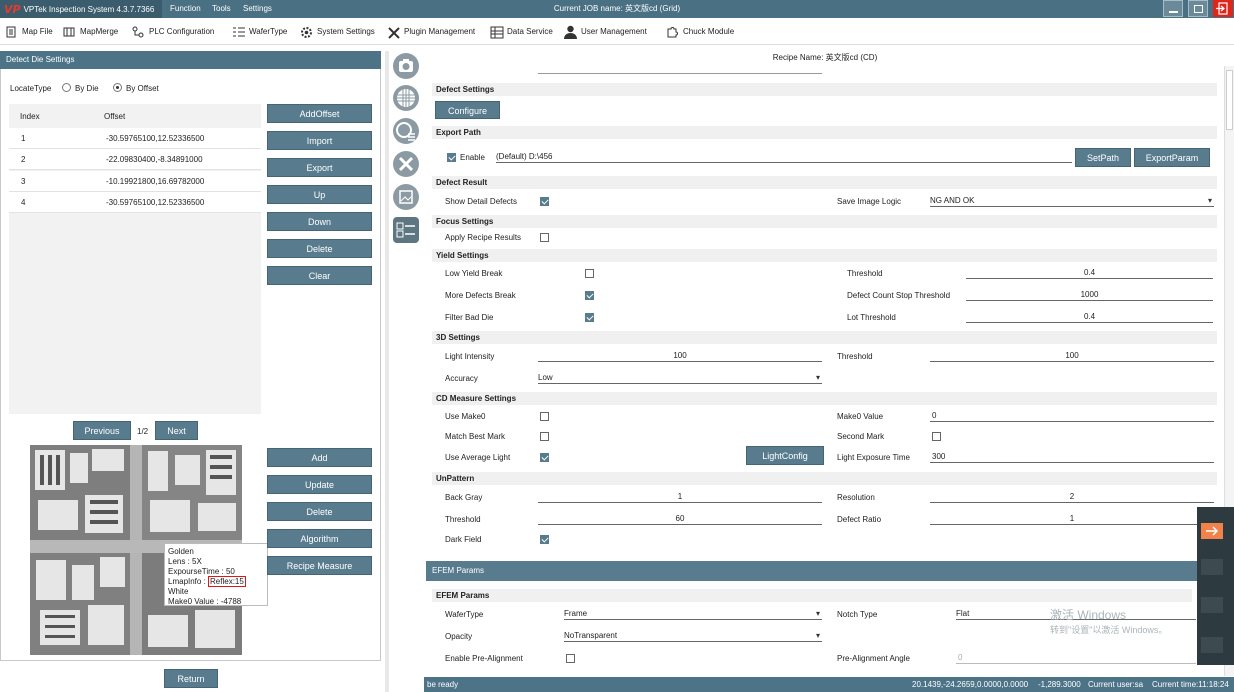  What do you see at coordinates (451, 157) in the screenshot?
I see `export-enable-checkbox` at bounding box center [451, 157].